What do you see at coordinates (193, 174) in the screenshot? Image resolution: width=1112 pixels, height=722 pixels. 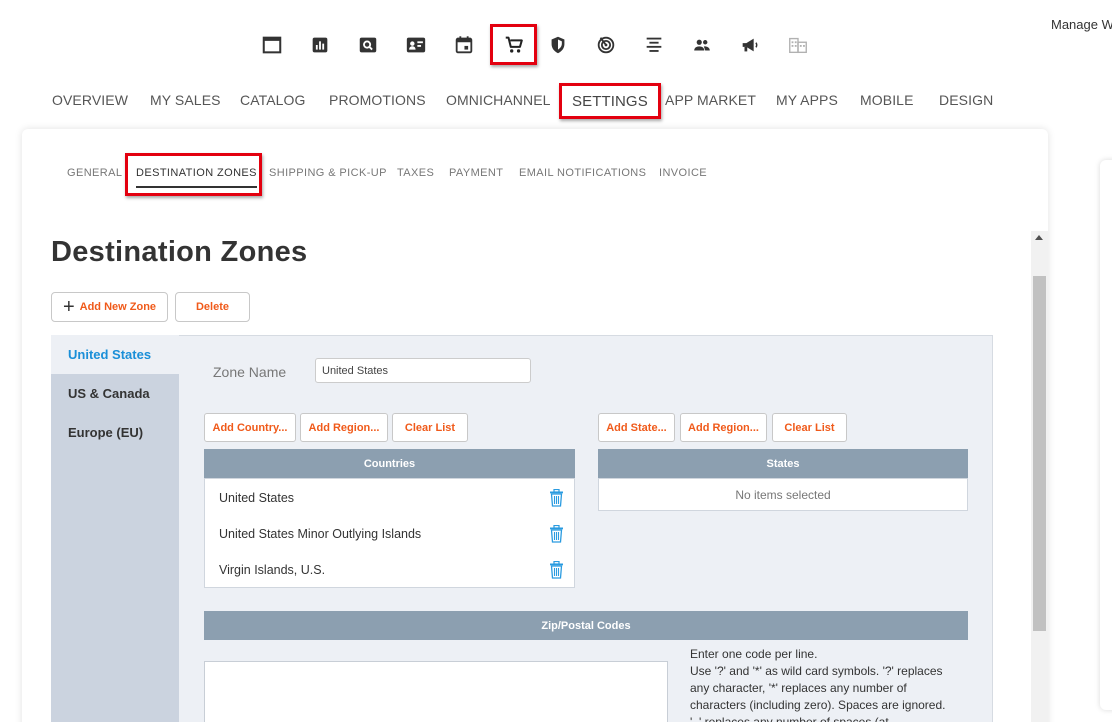 I see `highlight-box` at bounding box center [193, 174].